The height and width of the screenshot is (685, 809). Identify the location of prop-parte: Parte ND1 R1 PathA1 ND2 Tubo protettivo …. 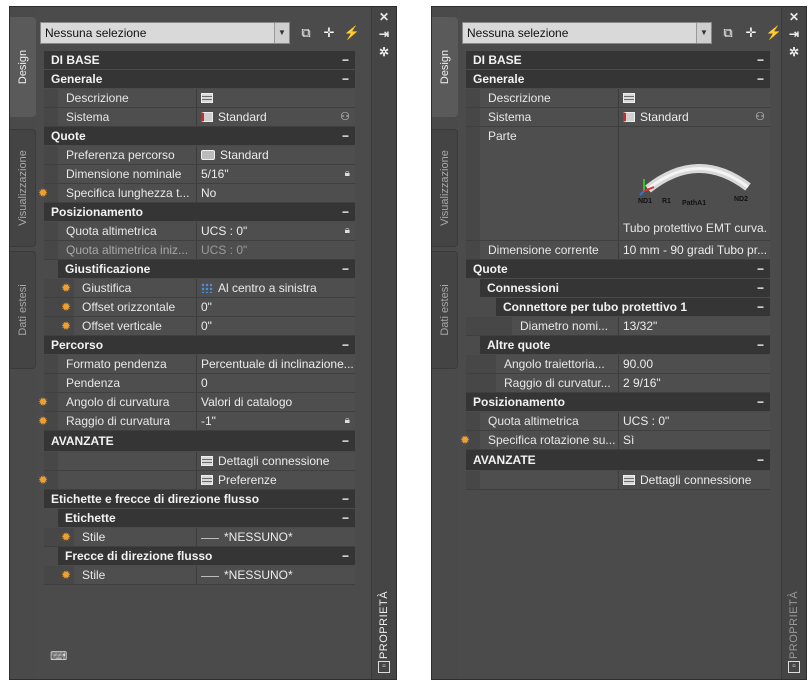
(618, 184).